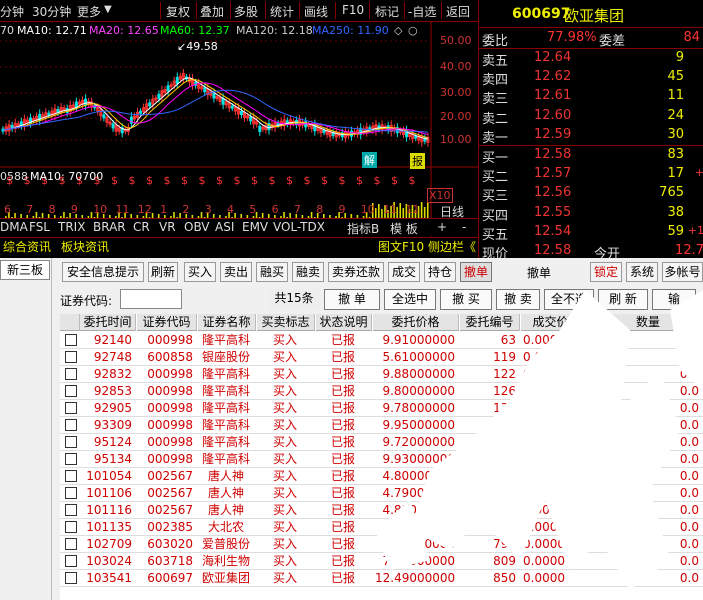 This screenshot has width=703, height=600. What do you see at coordinates (316, 11) in the screenshot?
I see `toolbar-item-draw: 画线` at bounding box center [316, 11].